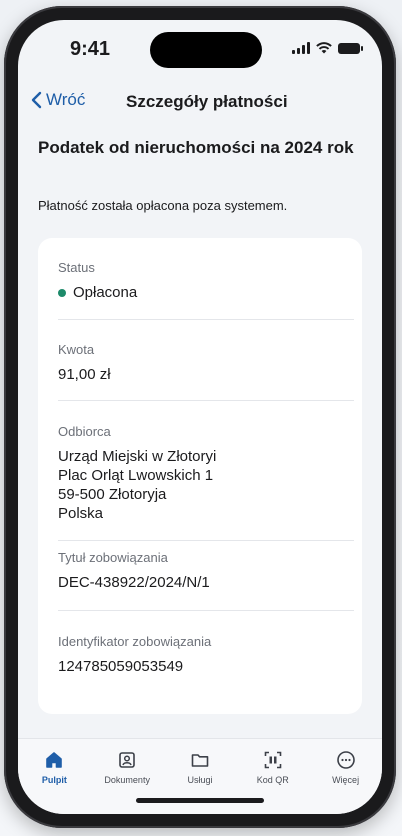 This screenshot has width=402, height=836. What do you see at coordinates (346, 760) in the screenshot?
I see `more-icon` at bounding box center [346, 760].